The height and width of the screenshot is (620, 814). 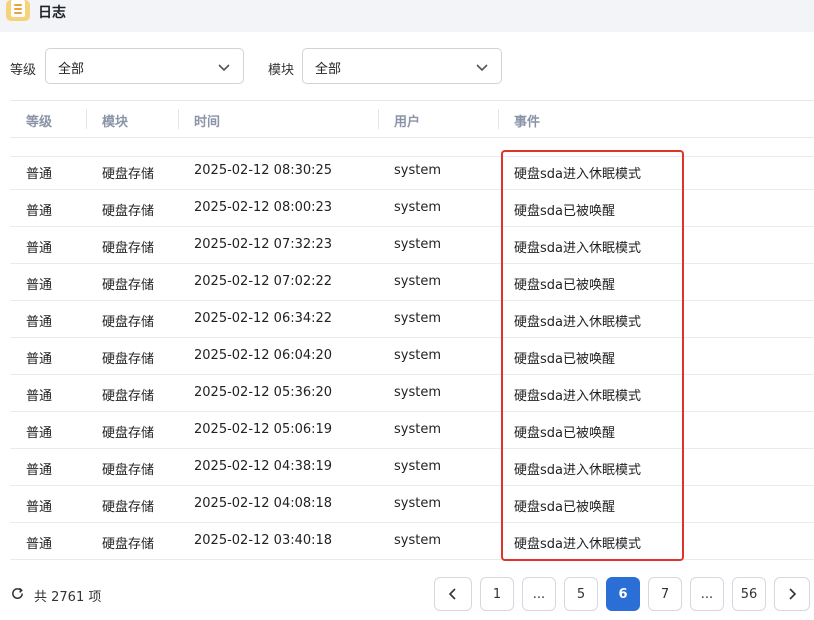 I want to click on title-bar: 日志, so click(x=407, y=16).